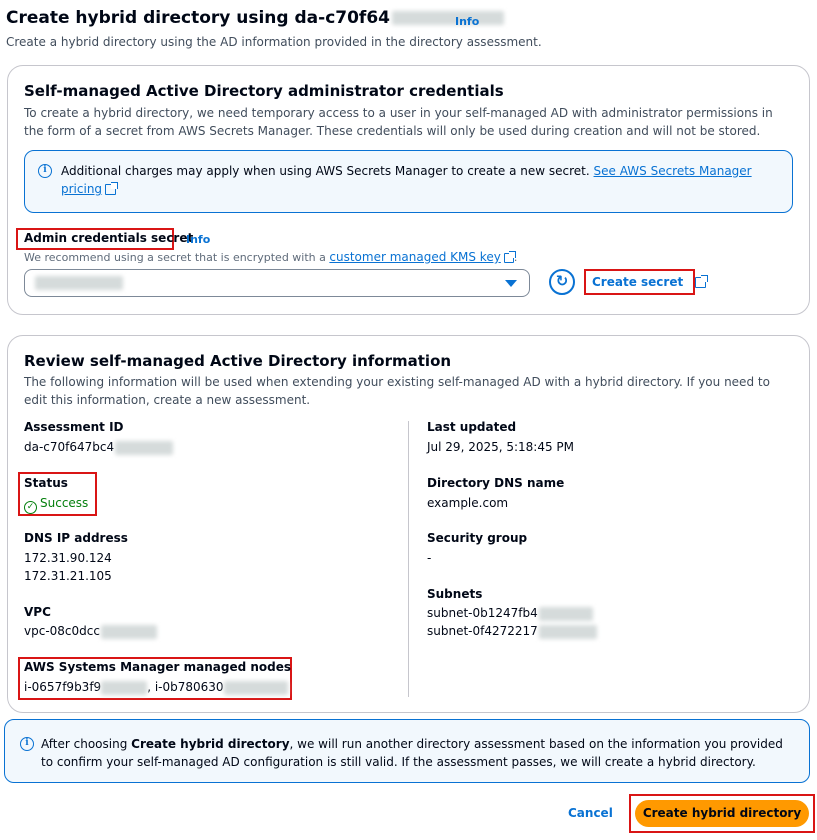  I want to click on success-check-icon: ✓, so click(30, 507).